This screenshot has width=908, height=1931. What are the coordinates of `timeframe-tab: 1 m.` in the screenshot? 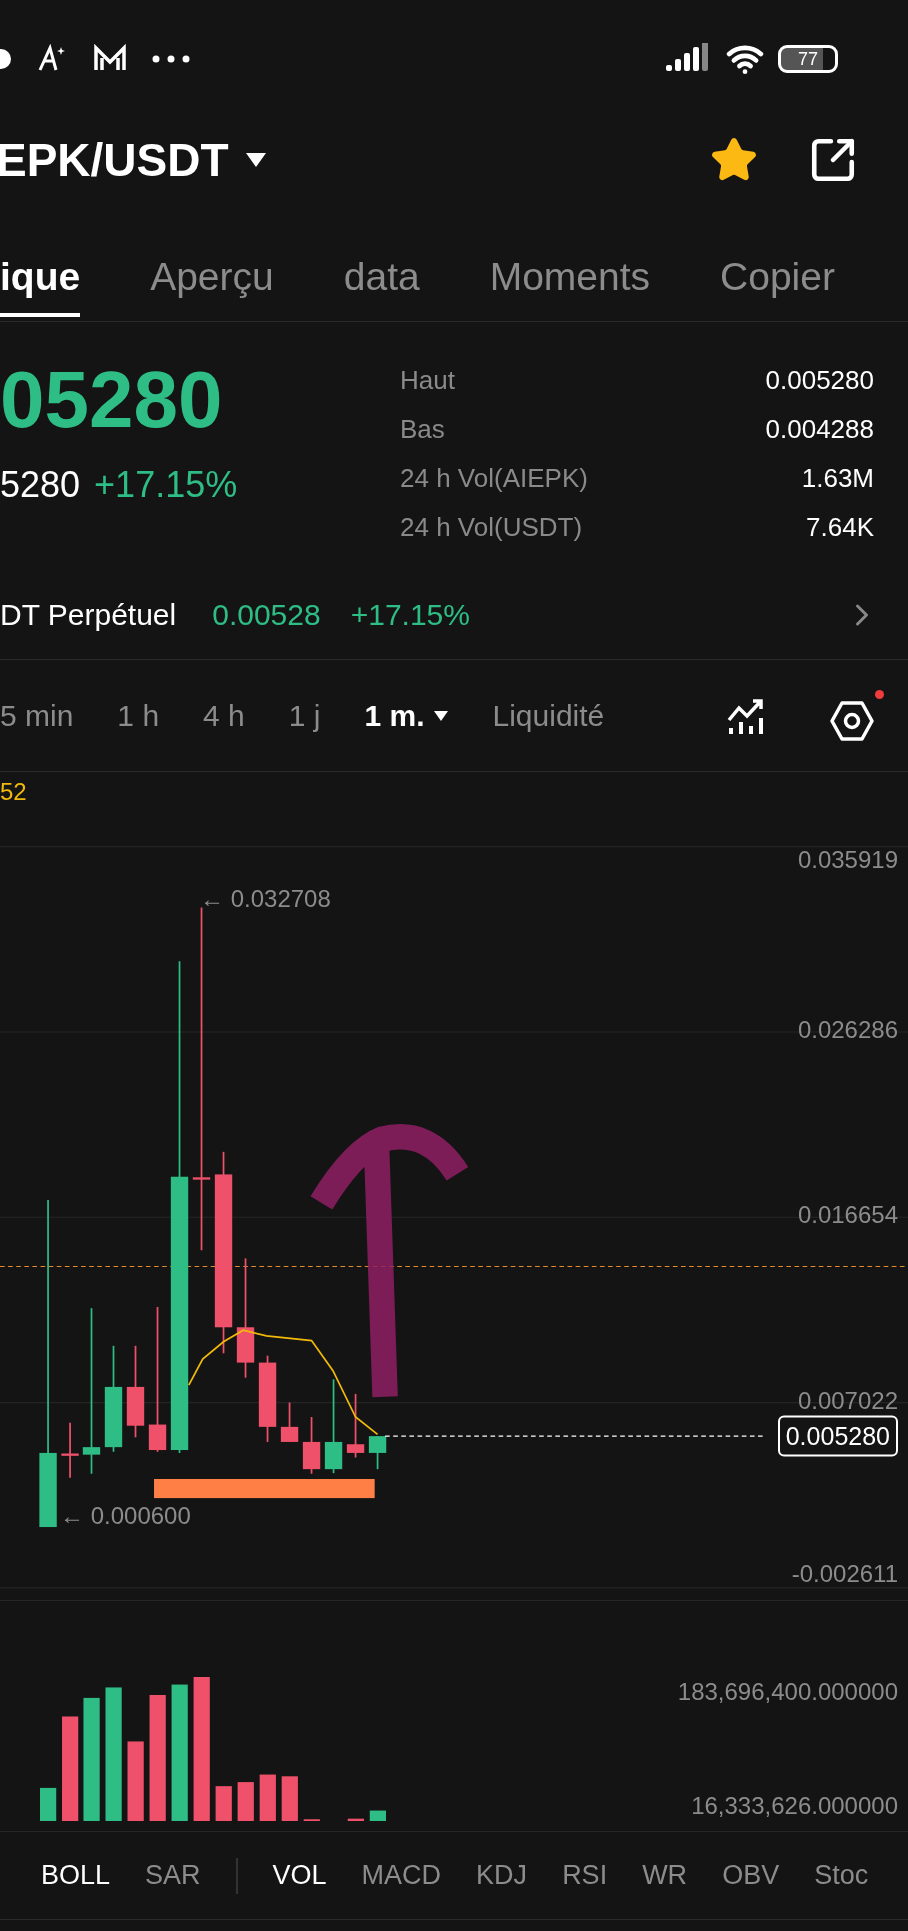 It's located at (406, 715).